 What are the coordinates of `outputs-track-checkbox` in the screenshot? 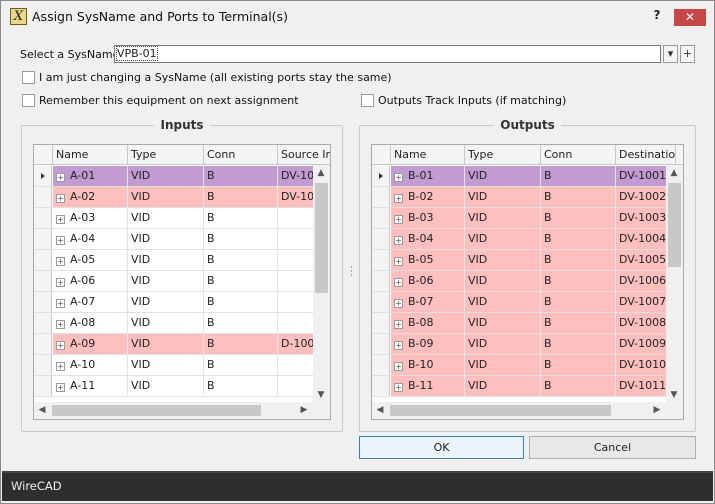 It's located at (367, 100).